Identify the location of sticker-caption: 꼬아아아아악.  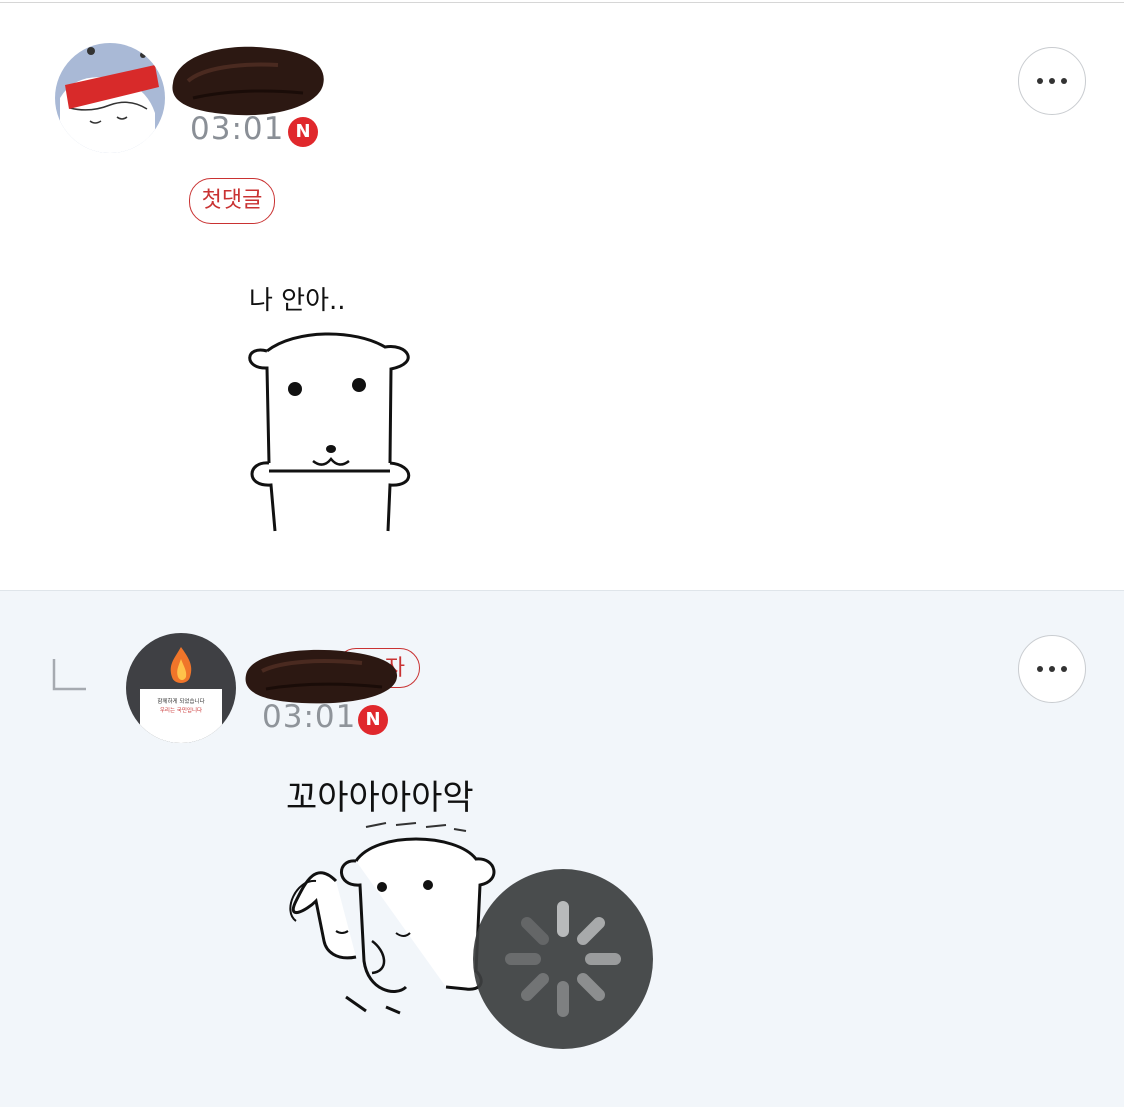
(380, 798).